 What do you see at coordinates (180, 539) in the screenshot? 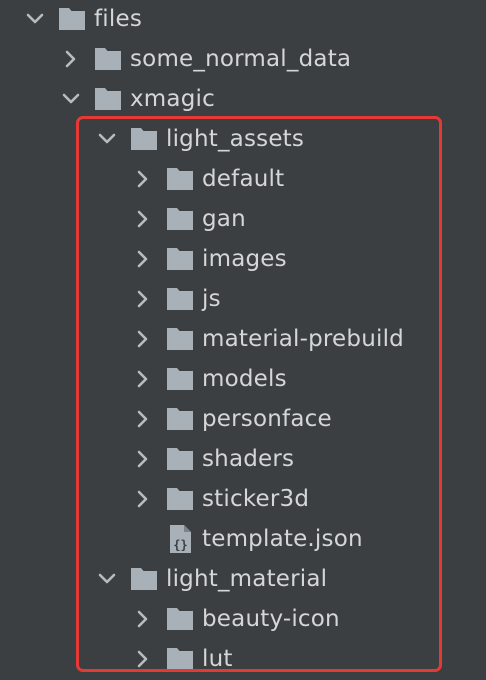
I see `json-file-icon` at bounding box center [180, 539].